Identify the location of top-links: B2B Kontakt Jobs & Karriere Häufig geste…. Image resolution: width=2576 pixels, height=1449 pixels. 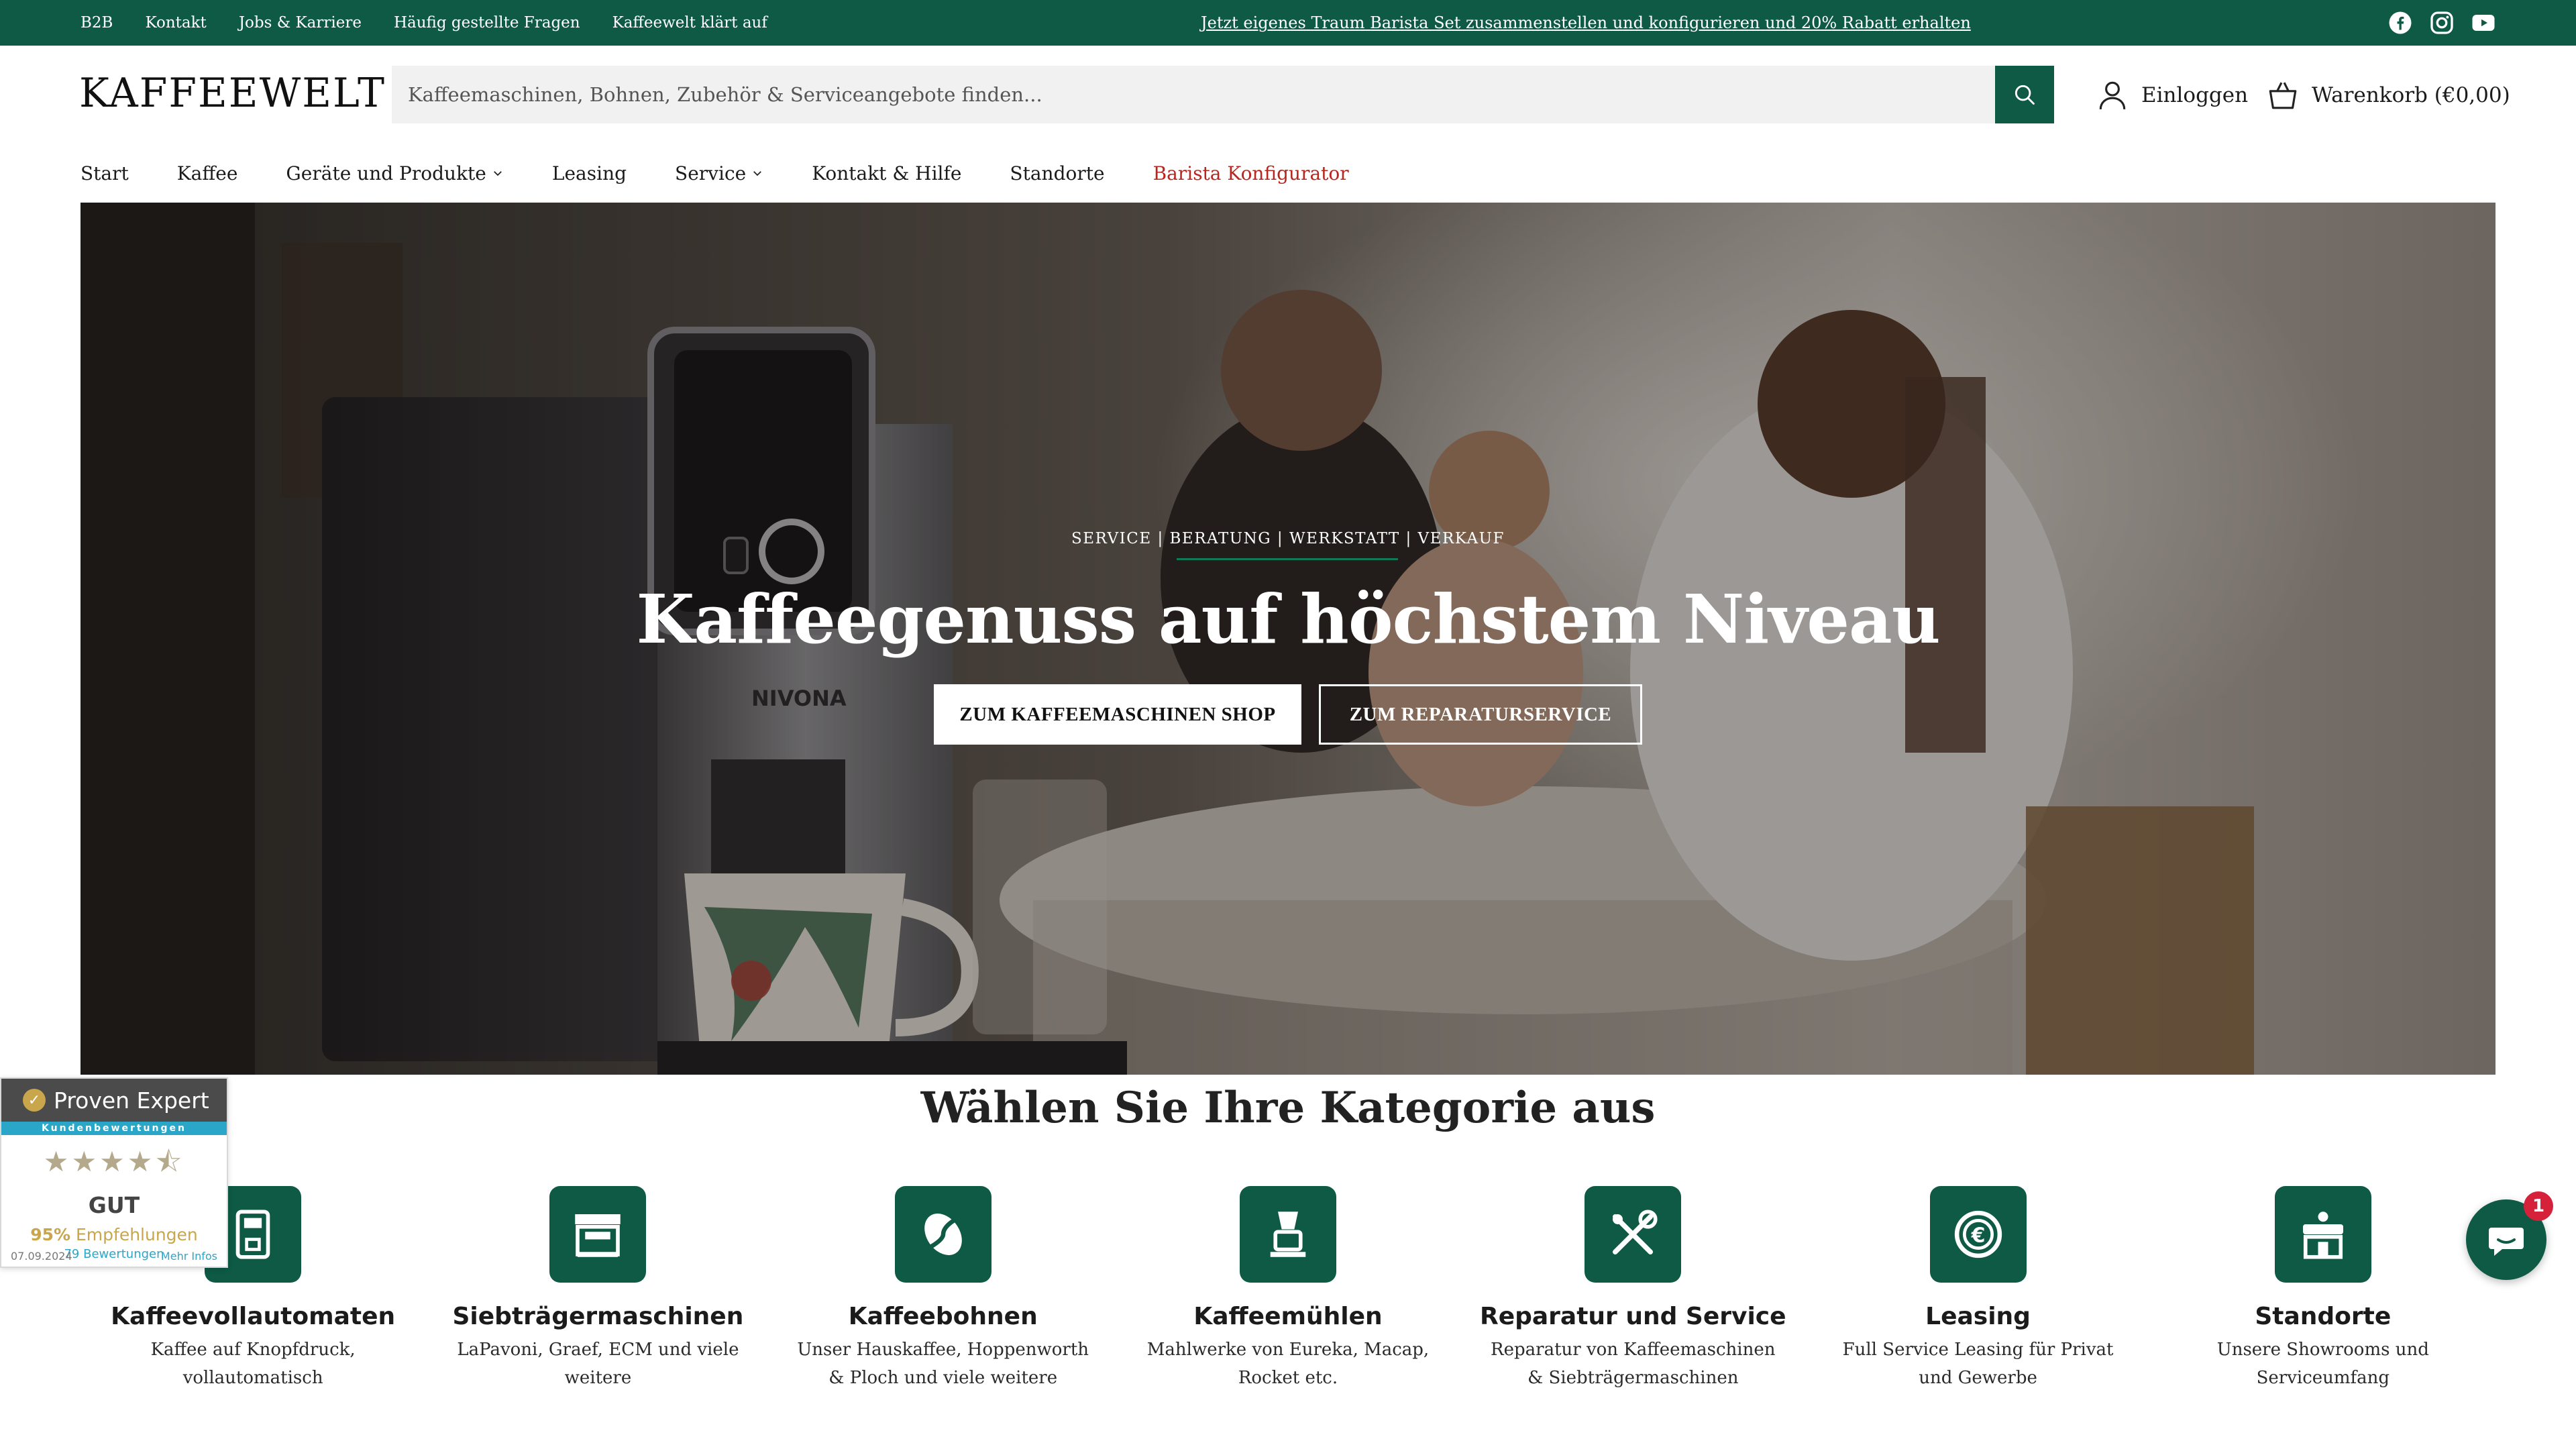
(423, 23).